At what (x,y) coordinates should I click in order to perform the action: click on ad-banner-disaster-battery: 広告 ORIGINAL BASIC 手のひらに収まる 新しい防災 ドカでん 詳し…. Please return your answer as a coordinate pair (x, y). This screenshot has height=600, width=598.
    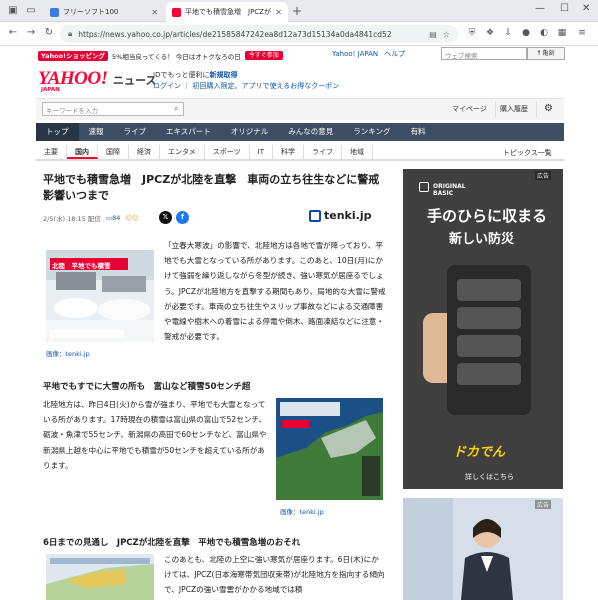
    Looking at the image, I should click on (483, 329).